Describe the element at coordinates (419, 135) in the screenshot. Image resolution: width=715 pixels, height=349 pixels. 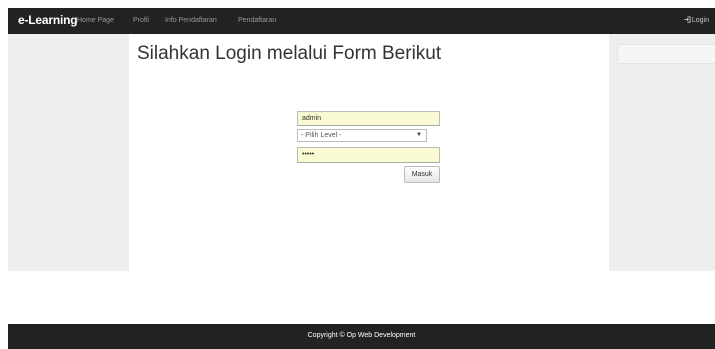
I see `chevron-down-icon: ▼` at that location.